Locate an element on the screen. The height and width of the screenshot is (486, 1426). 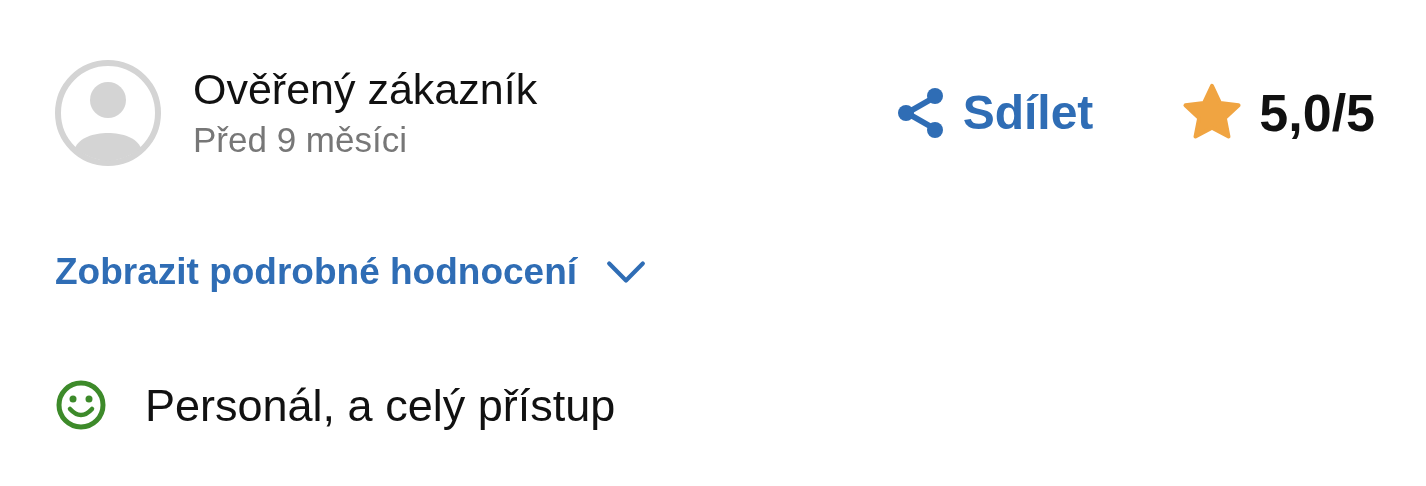
details-toggle: Zobrazit podrobné hodnocení is located at coordinates (351, 272).